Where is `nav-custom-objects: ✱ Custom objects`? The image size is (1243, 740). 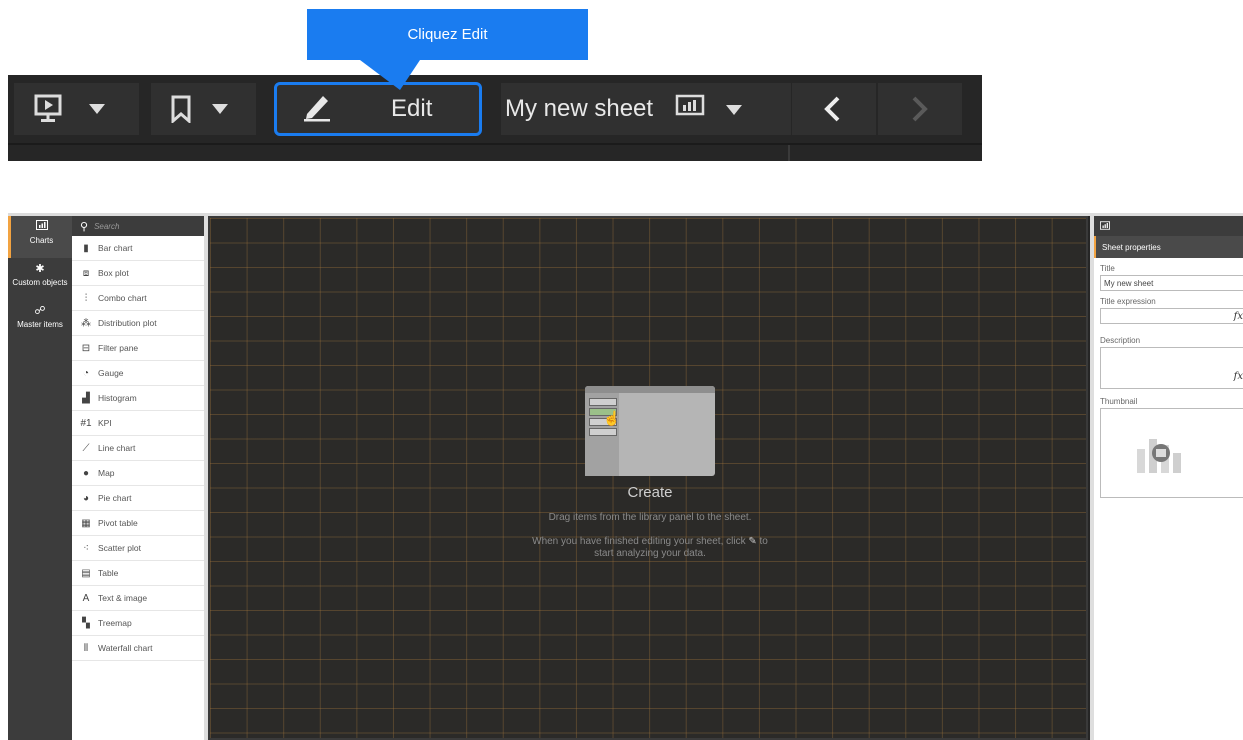
nav-custom-objects: ✱ Custom objects is located at coordinates (40, 279).